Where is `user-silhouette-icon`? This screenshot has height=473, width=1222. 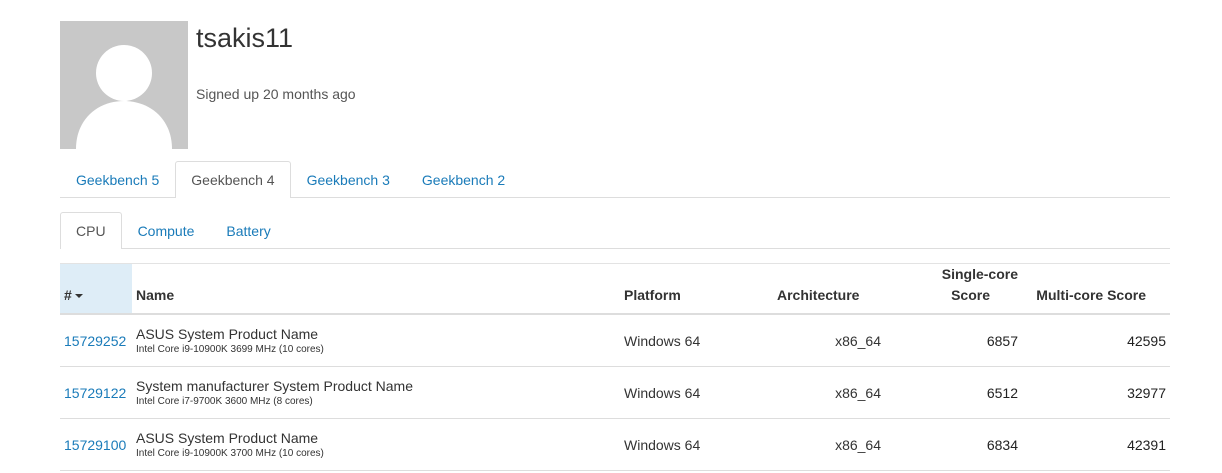
user-silhouette-icon is located at coordinates (124, 97).